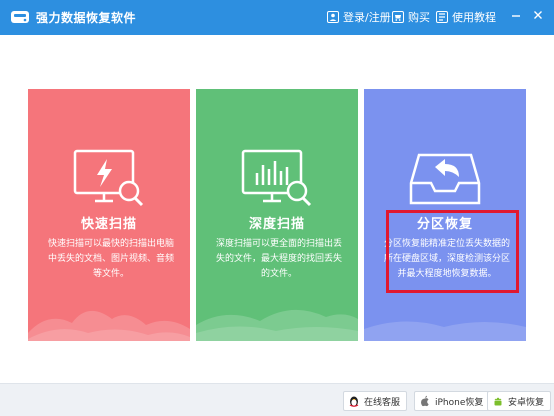 The image size is (554, 416). Describe the element at coordinates (86, 18) in the screenshot. I see `app-title: 强力数据恢复软件` at that location.